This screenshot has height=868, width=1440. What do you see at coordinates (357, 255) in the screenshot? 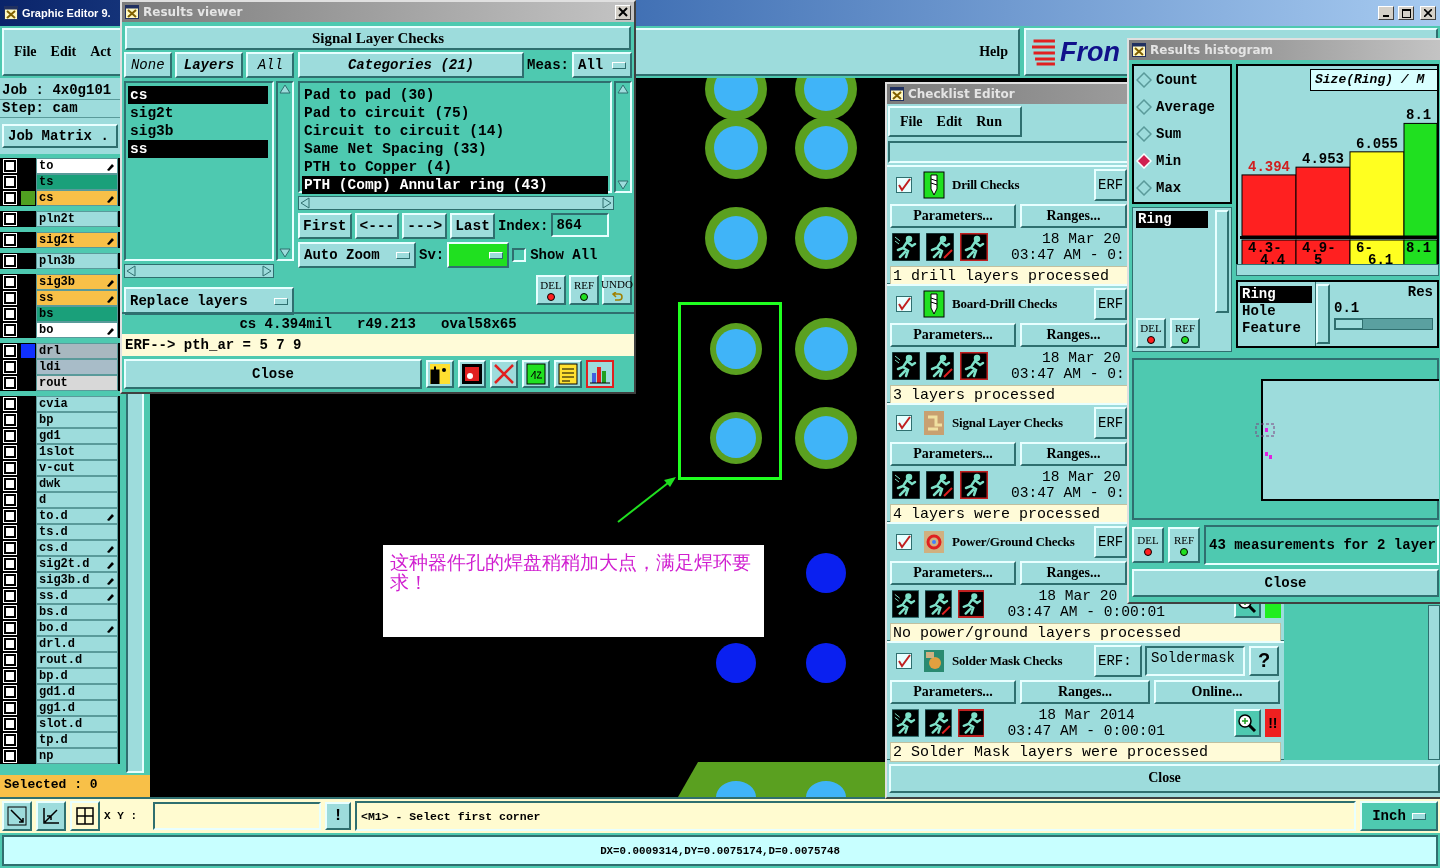
I see `zoom-mode-dropdown: Auto Zoom` at bounding box center [357, 255].